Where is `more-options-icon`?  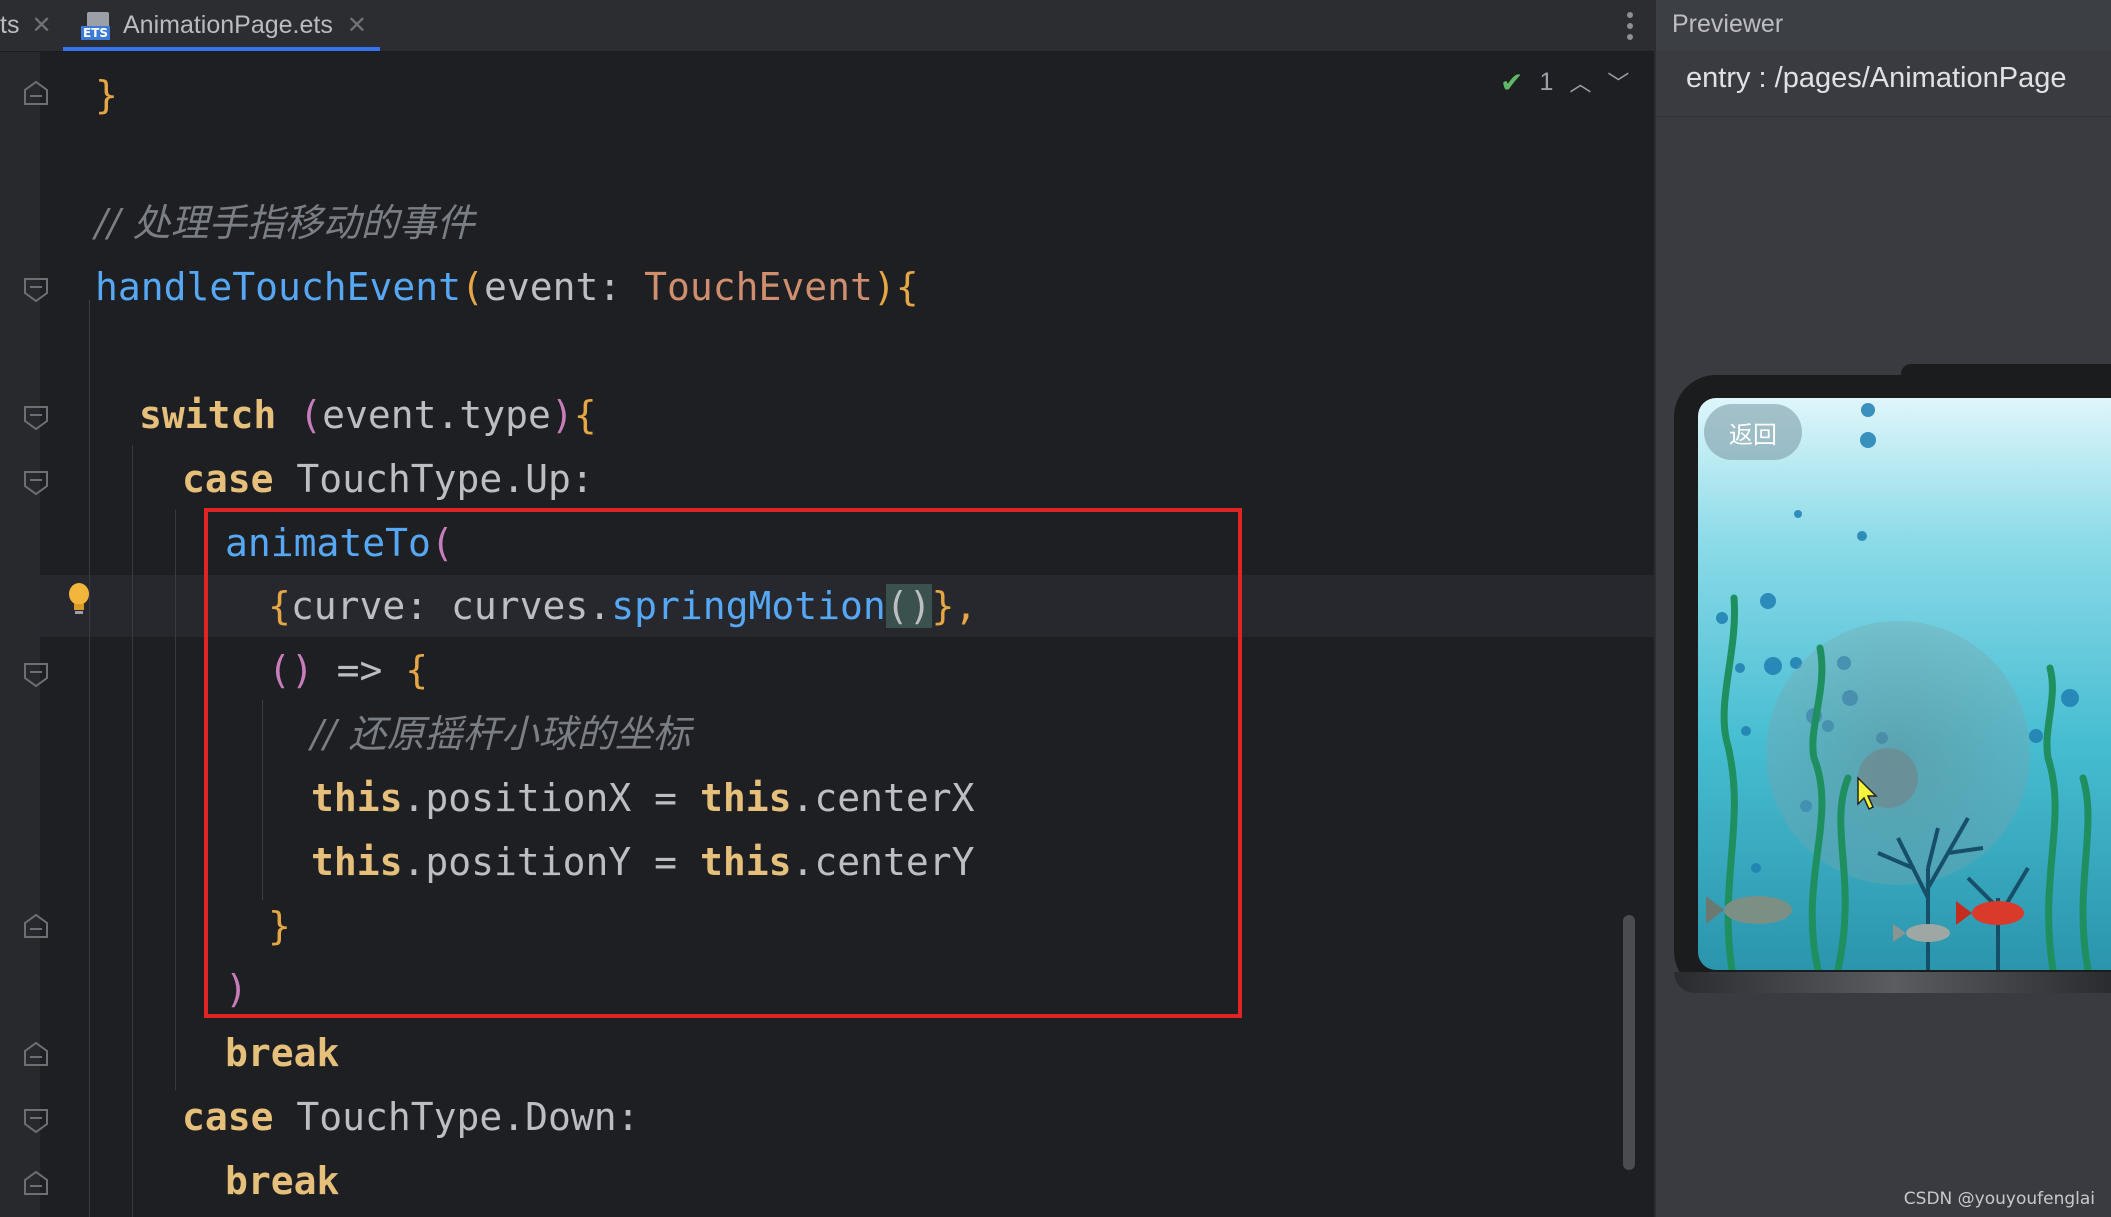
more-options-icon is located at coordinates (1630, 26).